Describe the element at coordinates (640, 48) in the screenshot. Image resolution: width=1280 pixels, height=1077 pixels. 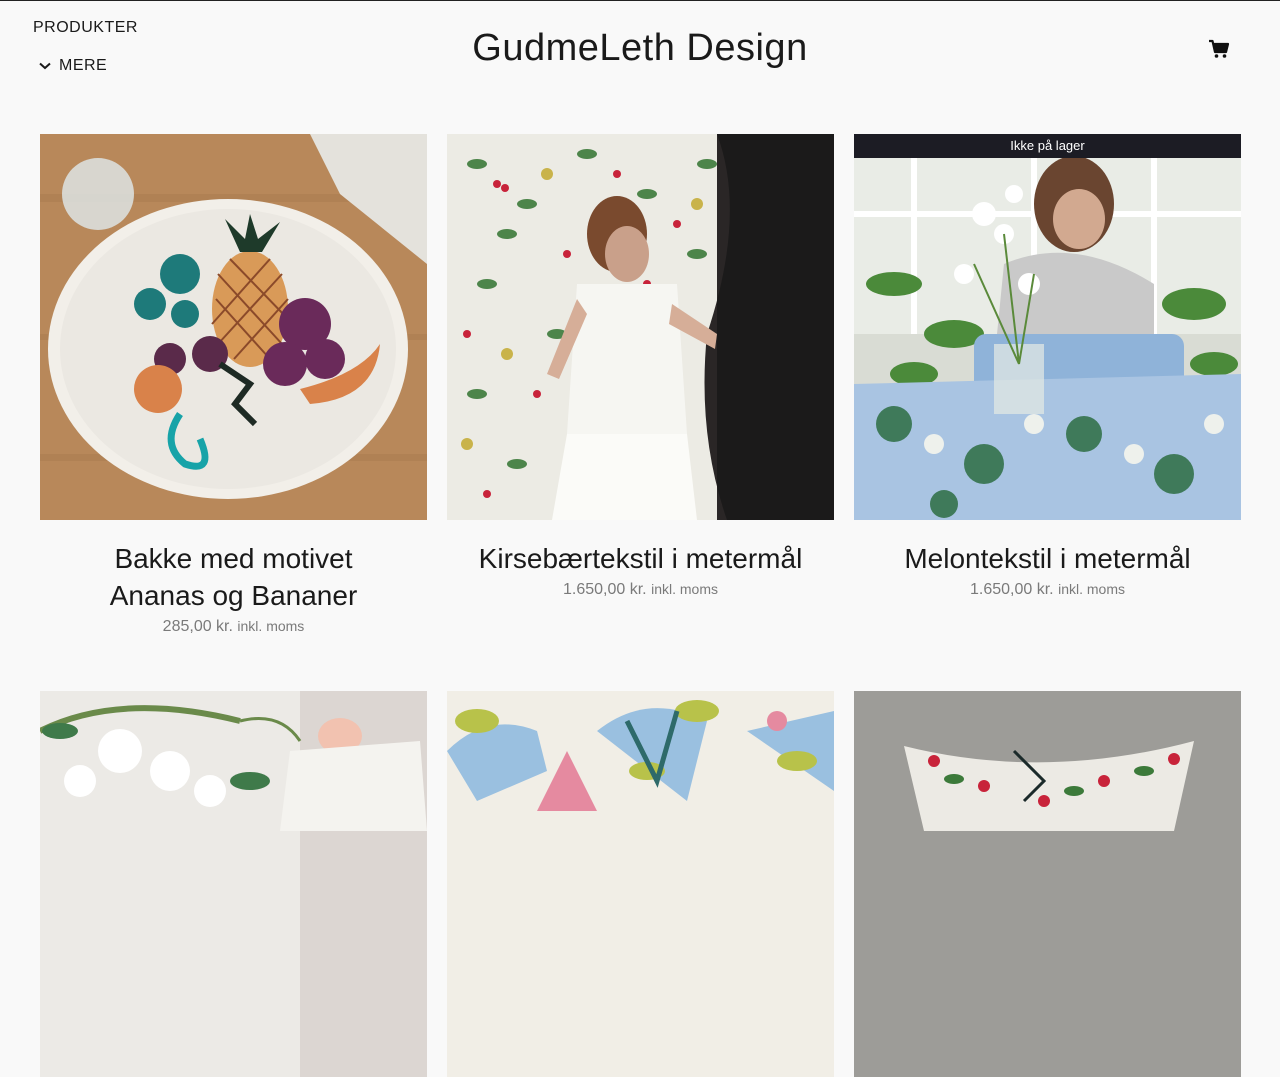
I see `site-title: GudmeLeth Design` at that location.